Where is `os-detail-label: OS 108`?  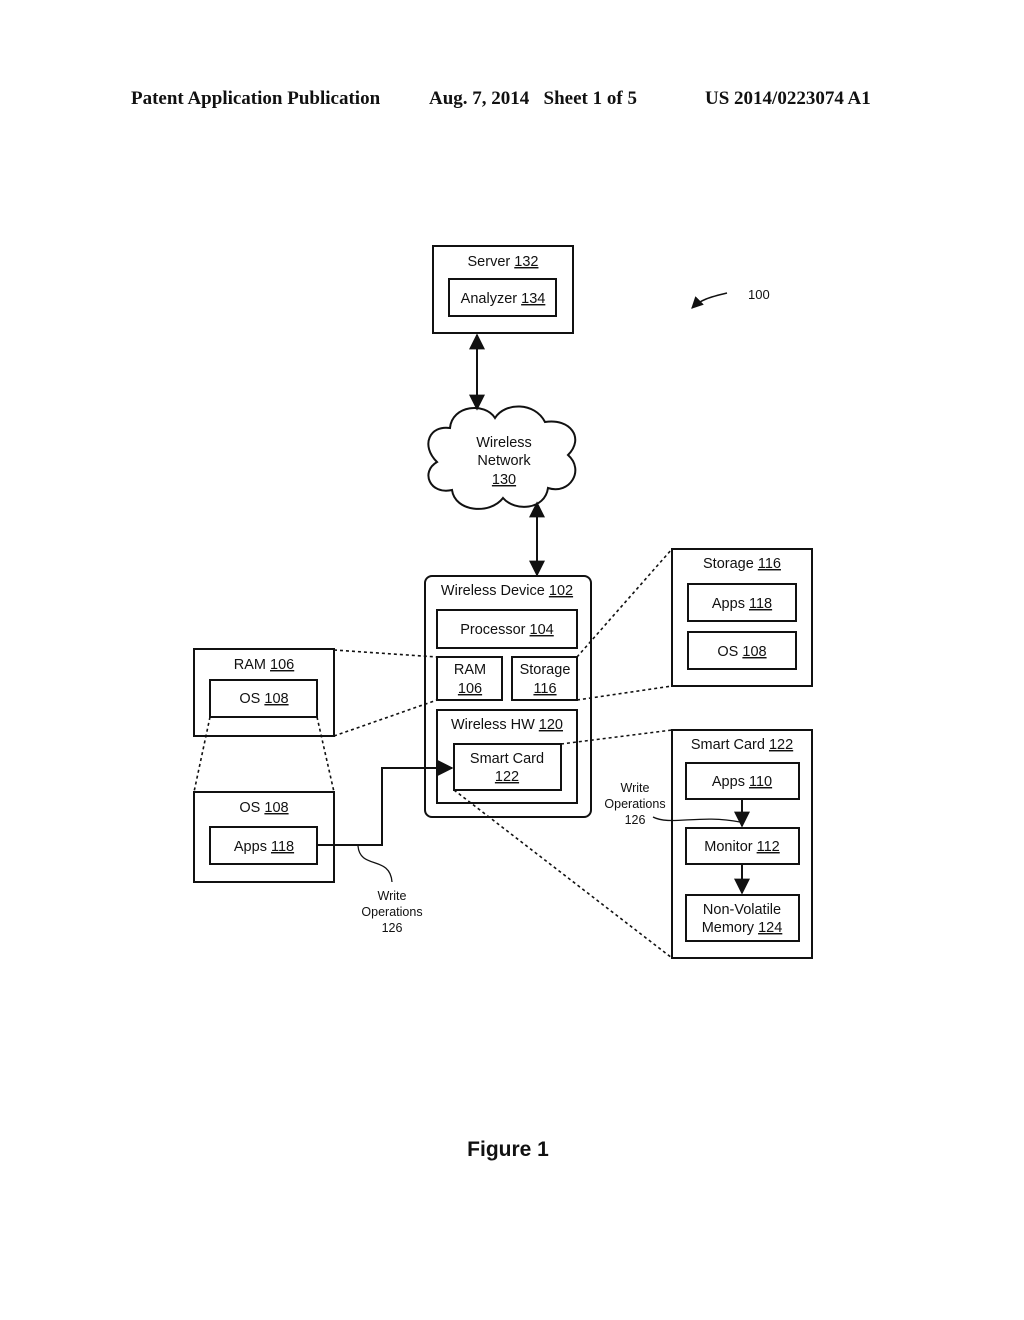
os-detail-label: OS 108 is located at coordinates (263, 808).